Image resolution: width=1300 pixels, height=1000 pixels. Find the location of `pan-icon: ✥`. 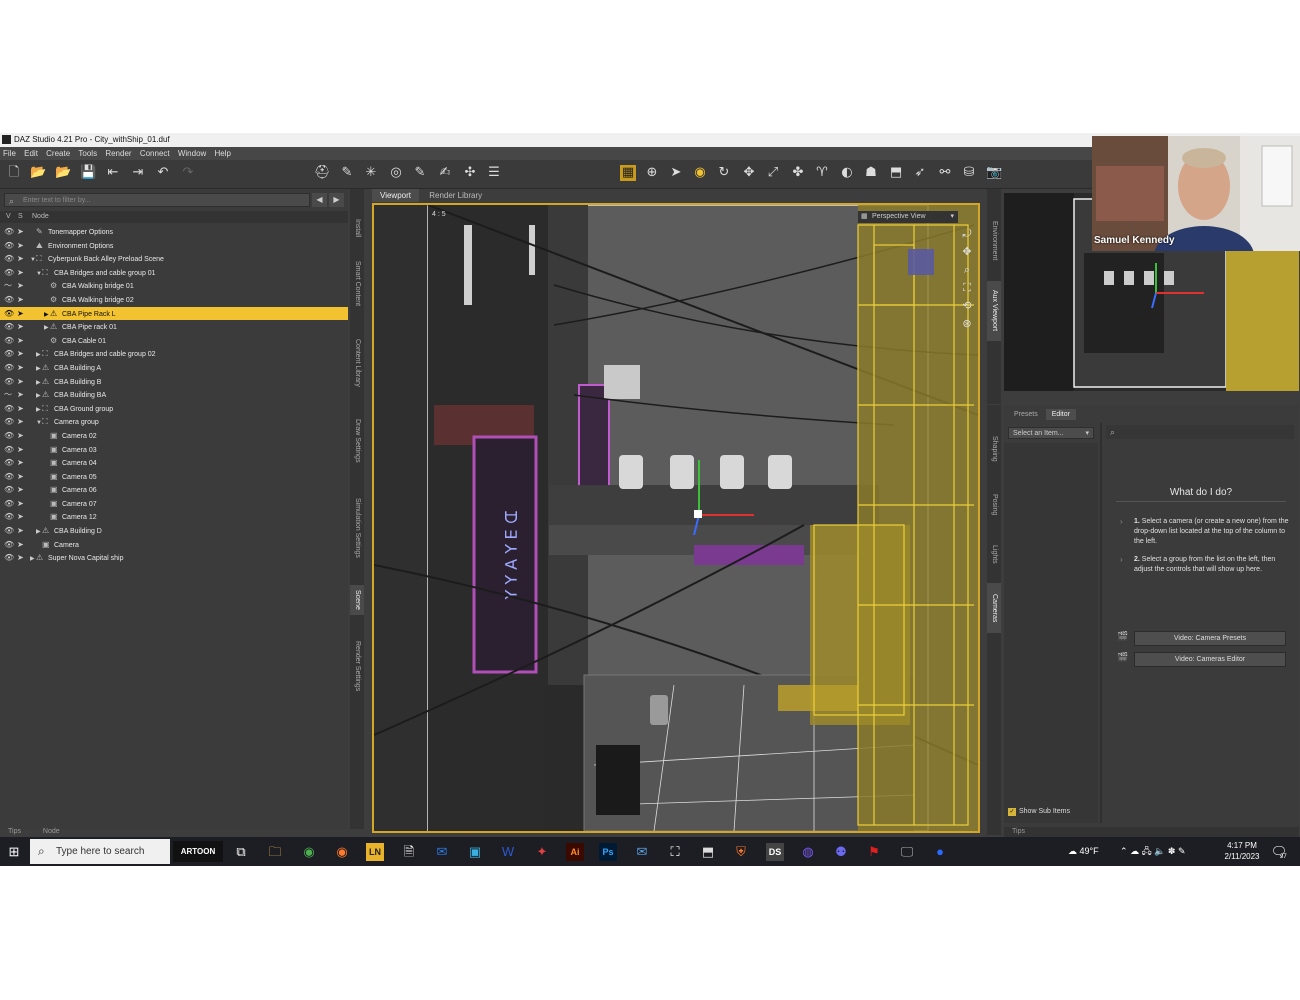

pan-icon: ✥ is located at coordinates (967, 252).